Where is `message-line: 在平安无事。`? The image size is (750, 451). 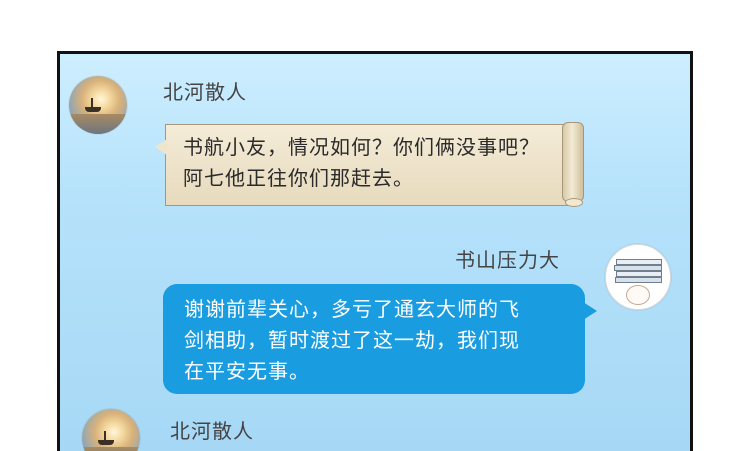
message-line: 在平安无事。 is located at coordinates (247, 371).